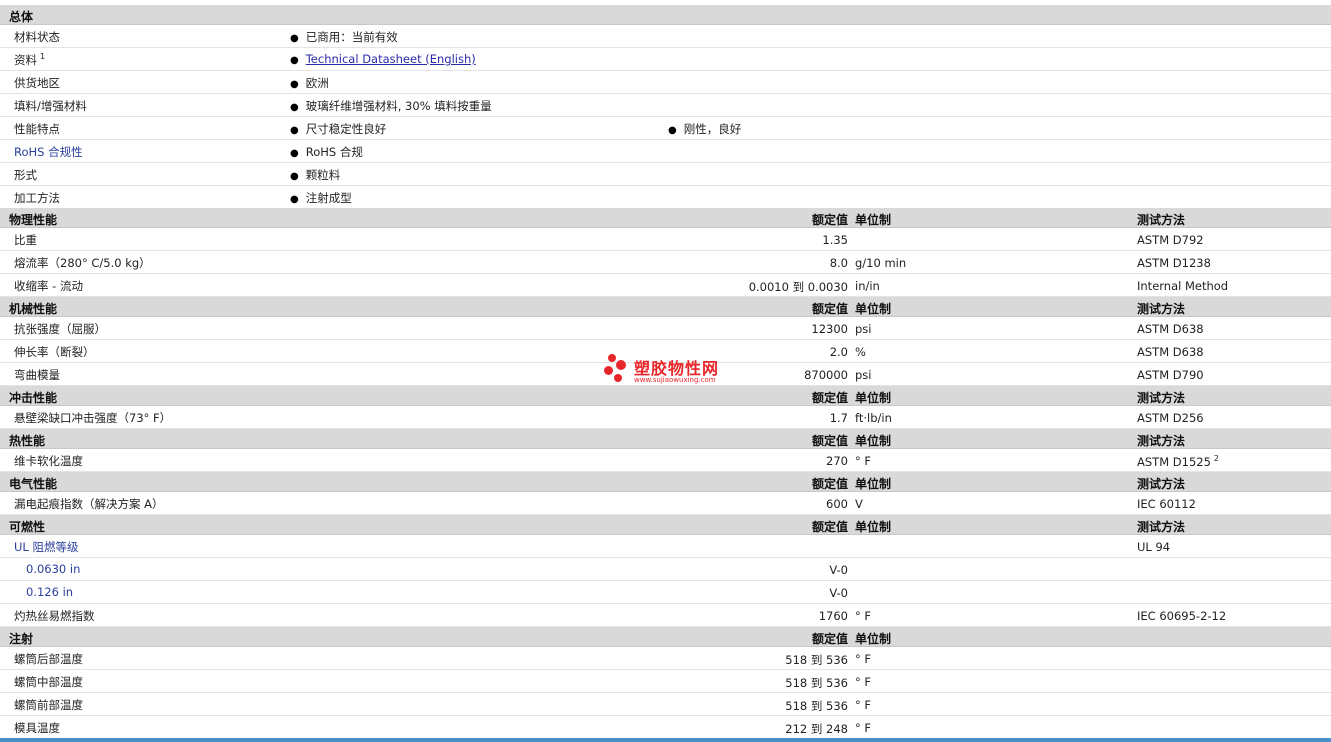 This screenshot has height=742, width=1331. What do you see at coordinates (1170, 375) in the screenshot?
I see `row-method: ASTM D790` at bounding box center [1170, 375].